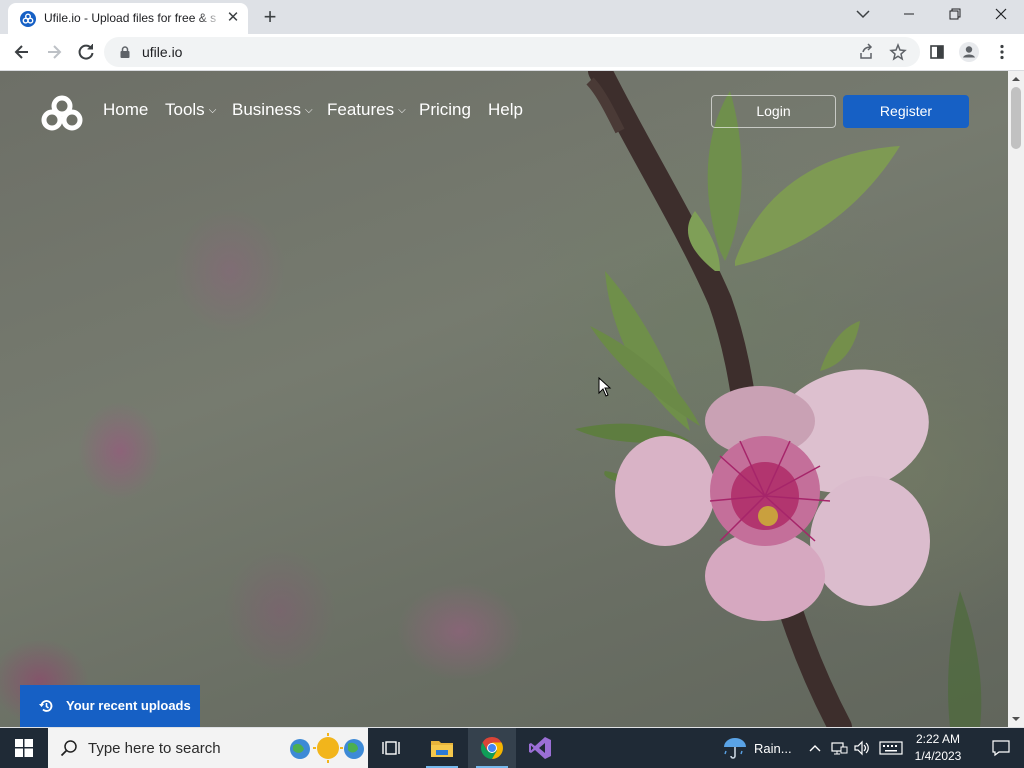 The height and width of the screenshot is (768, 1024). What do you see at coordinates (272, 110) in the screenshot?
I see `nav-business-menu: Business ⌵` at bounding box center [272, 110].